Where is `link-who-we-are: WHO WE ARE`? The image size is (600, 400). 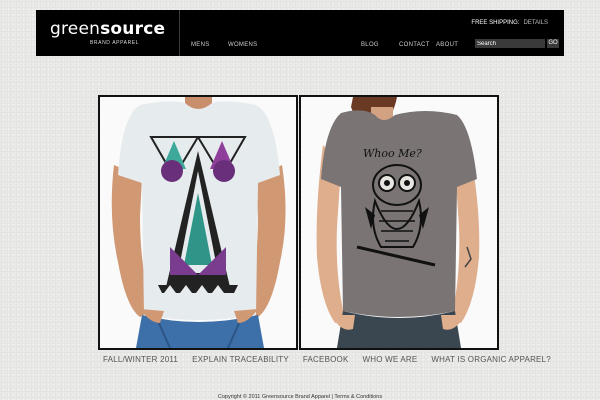
link-who-we-are: WHO WE ARE is located at coordinates (390, 359).